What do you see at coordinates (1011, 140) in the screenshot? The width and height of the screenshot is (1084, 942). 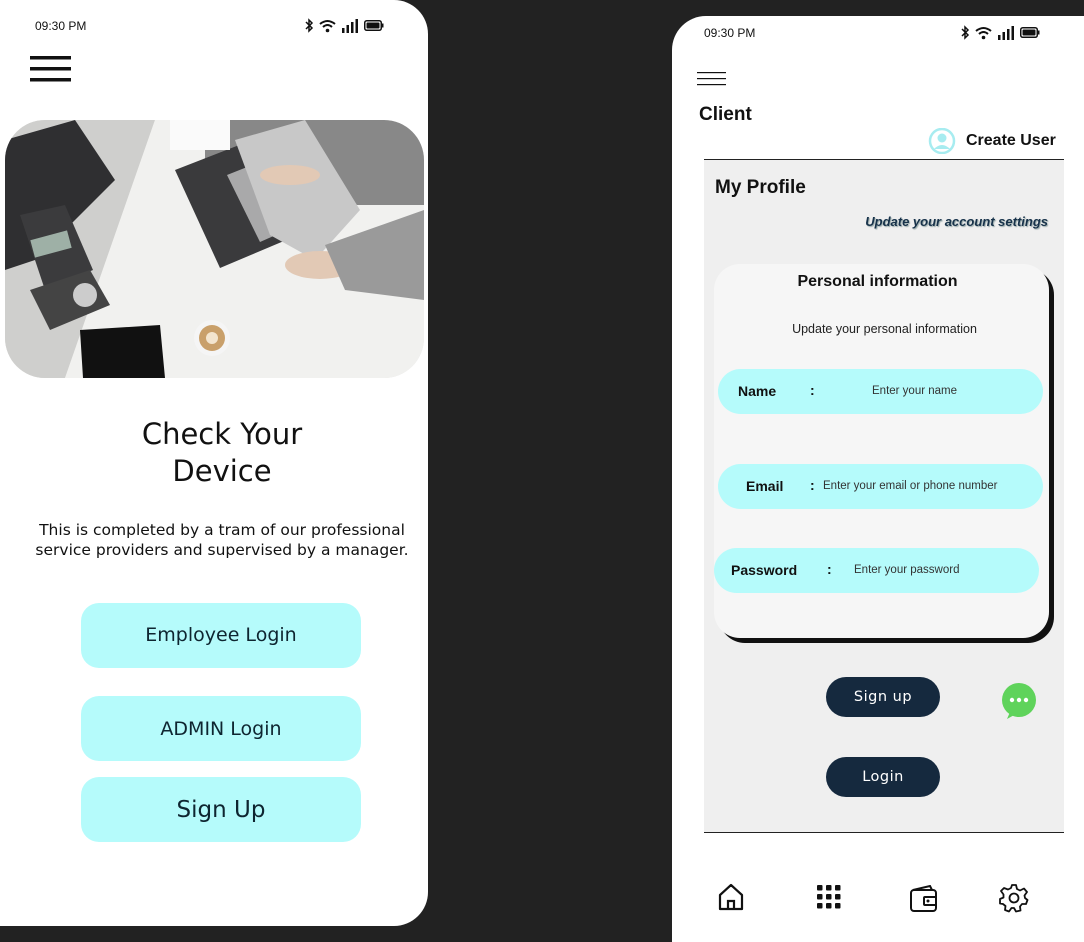 I see `create-user-label: Create User` at bounding box center [1011, 140].